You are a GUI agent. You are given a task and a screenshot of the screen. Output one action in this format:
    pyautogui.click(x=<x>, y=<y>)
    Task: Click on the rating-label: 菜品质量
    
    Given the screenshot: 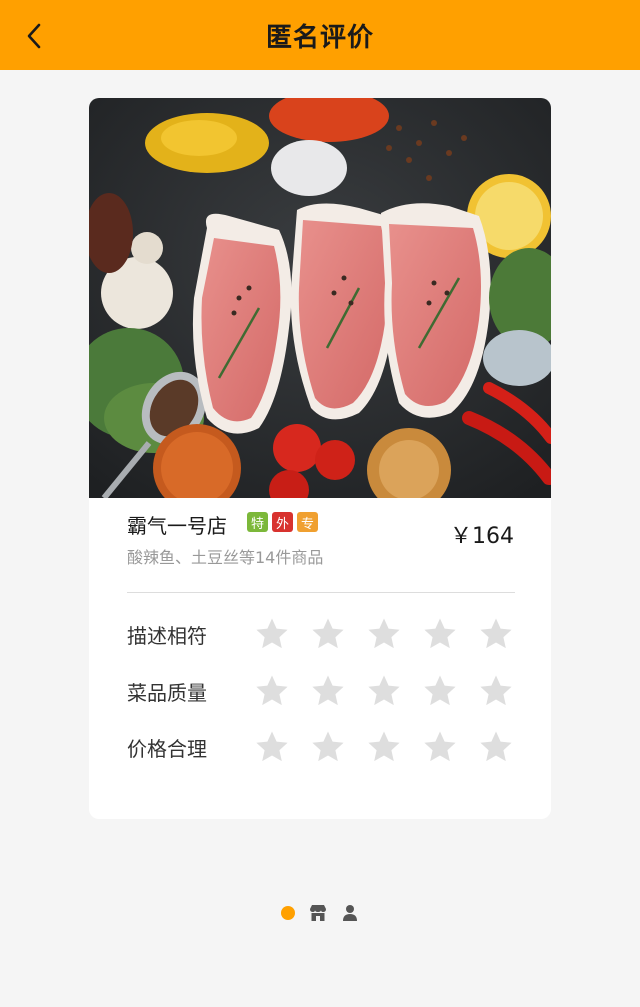 What is the action you would take?
    pyautogui.click(x=167, y=692)
    